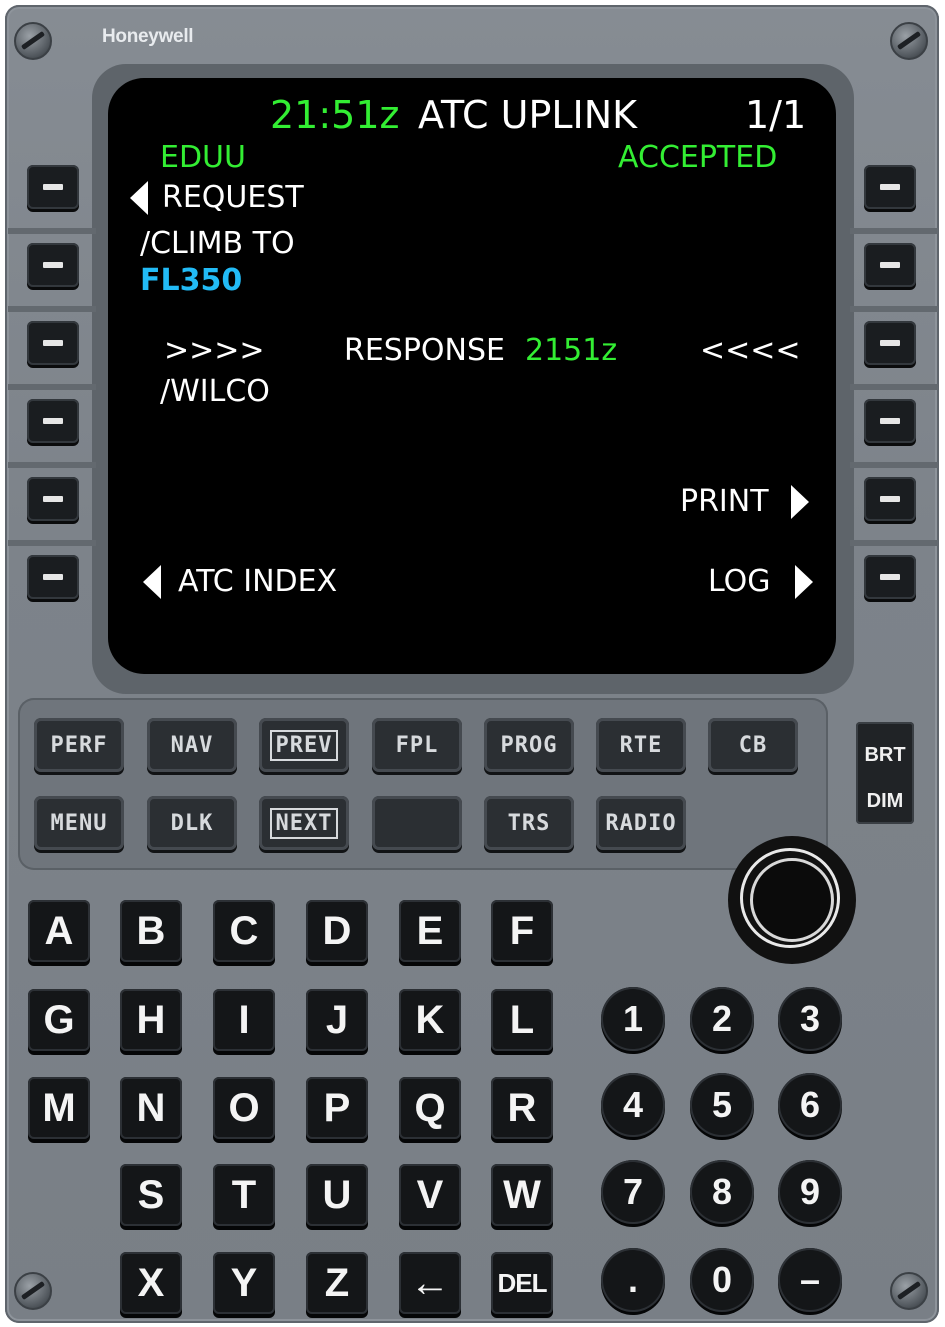  Describe the element at coordinates (522, 1283) in the screenshot. I see `delete-key: DEL` at that location.